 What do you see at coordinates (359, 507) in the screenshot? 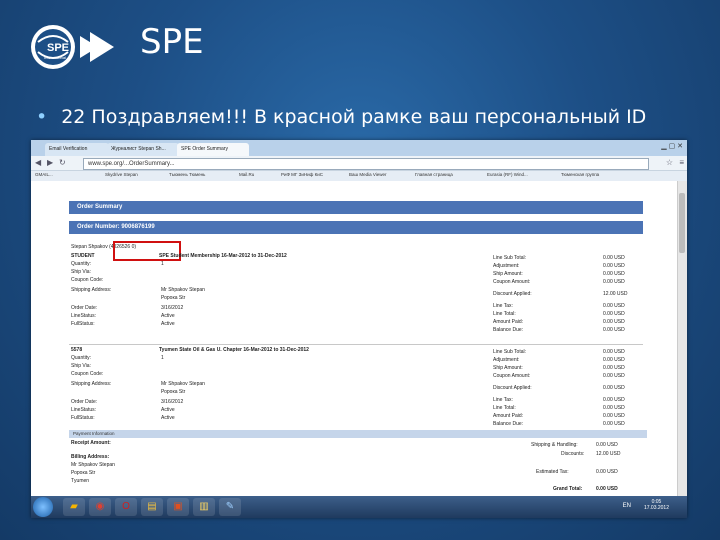
I see `taskbar: ▰ ◉ O ▤ ▣ ▥ ✎ EN 0:05 17.03.2012` at bounding box center [359, 507].